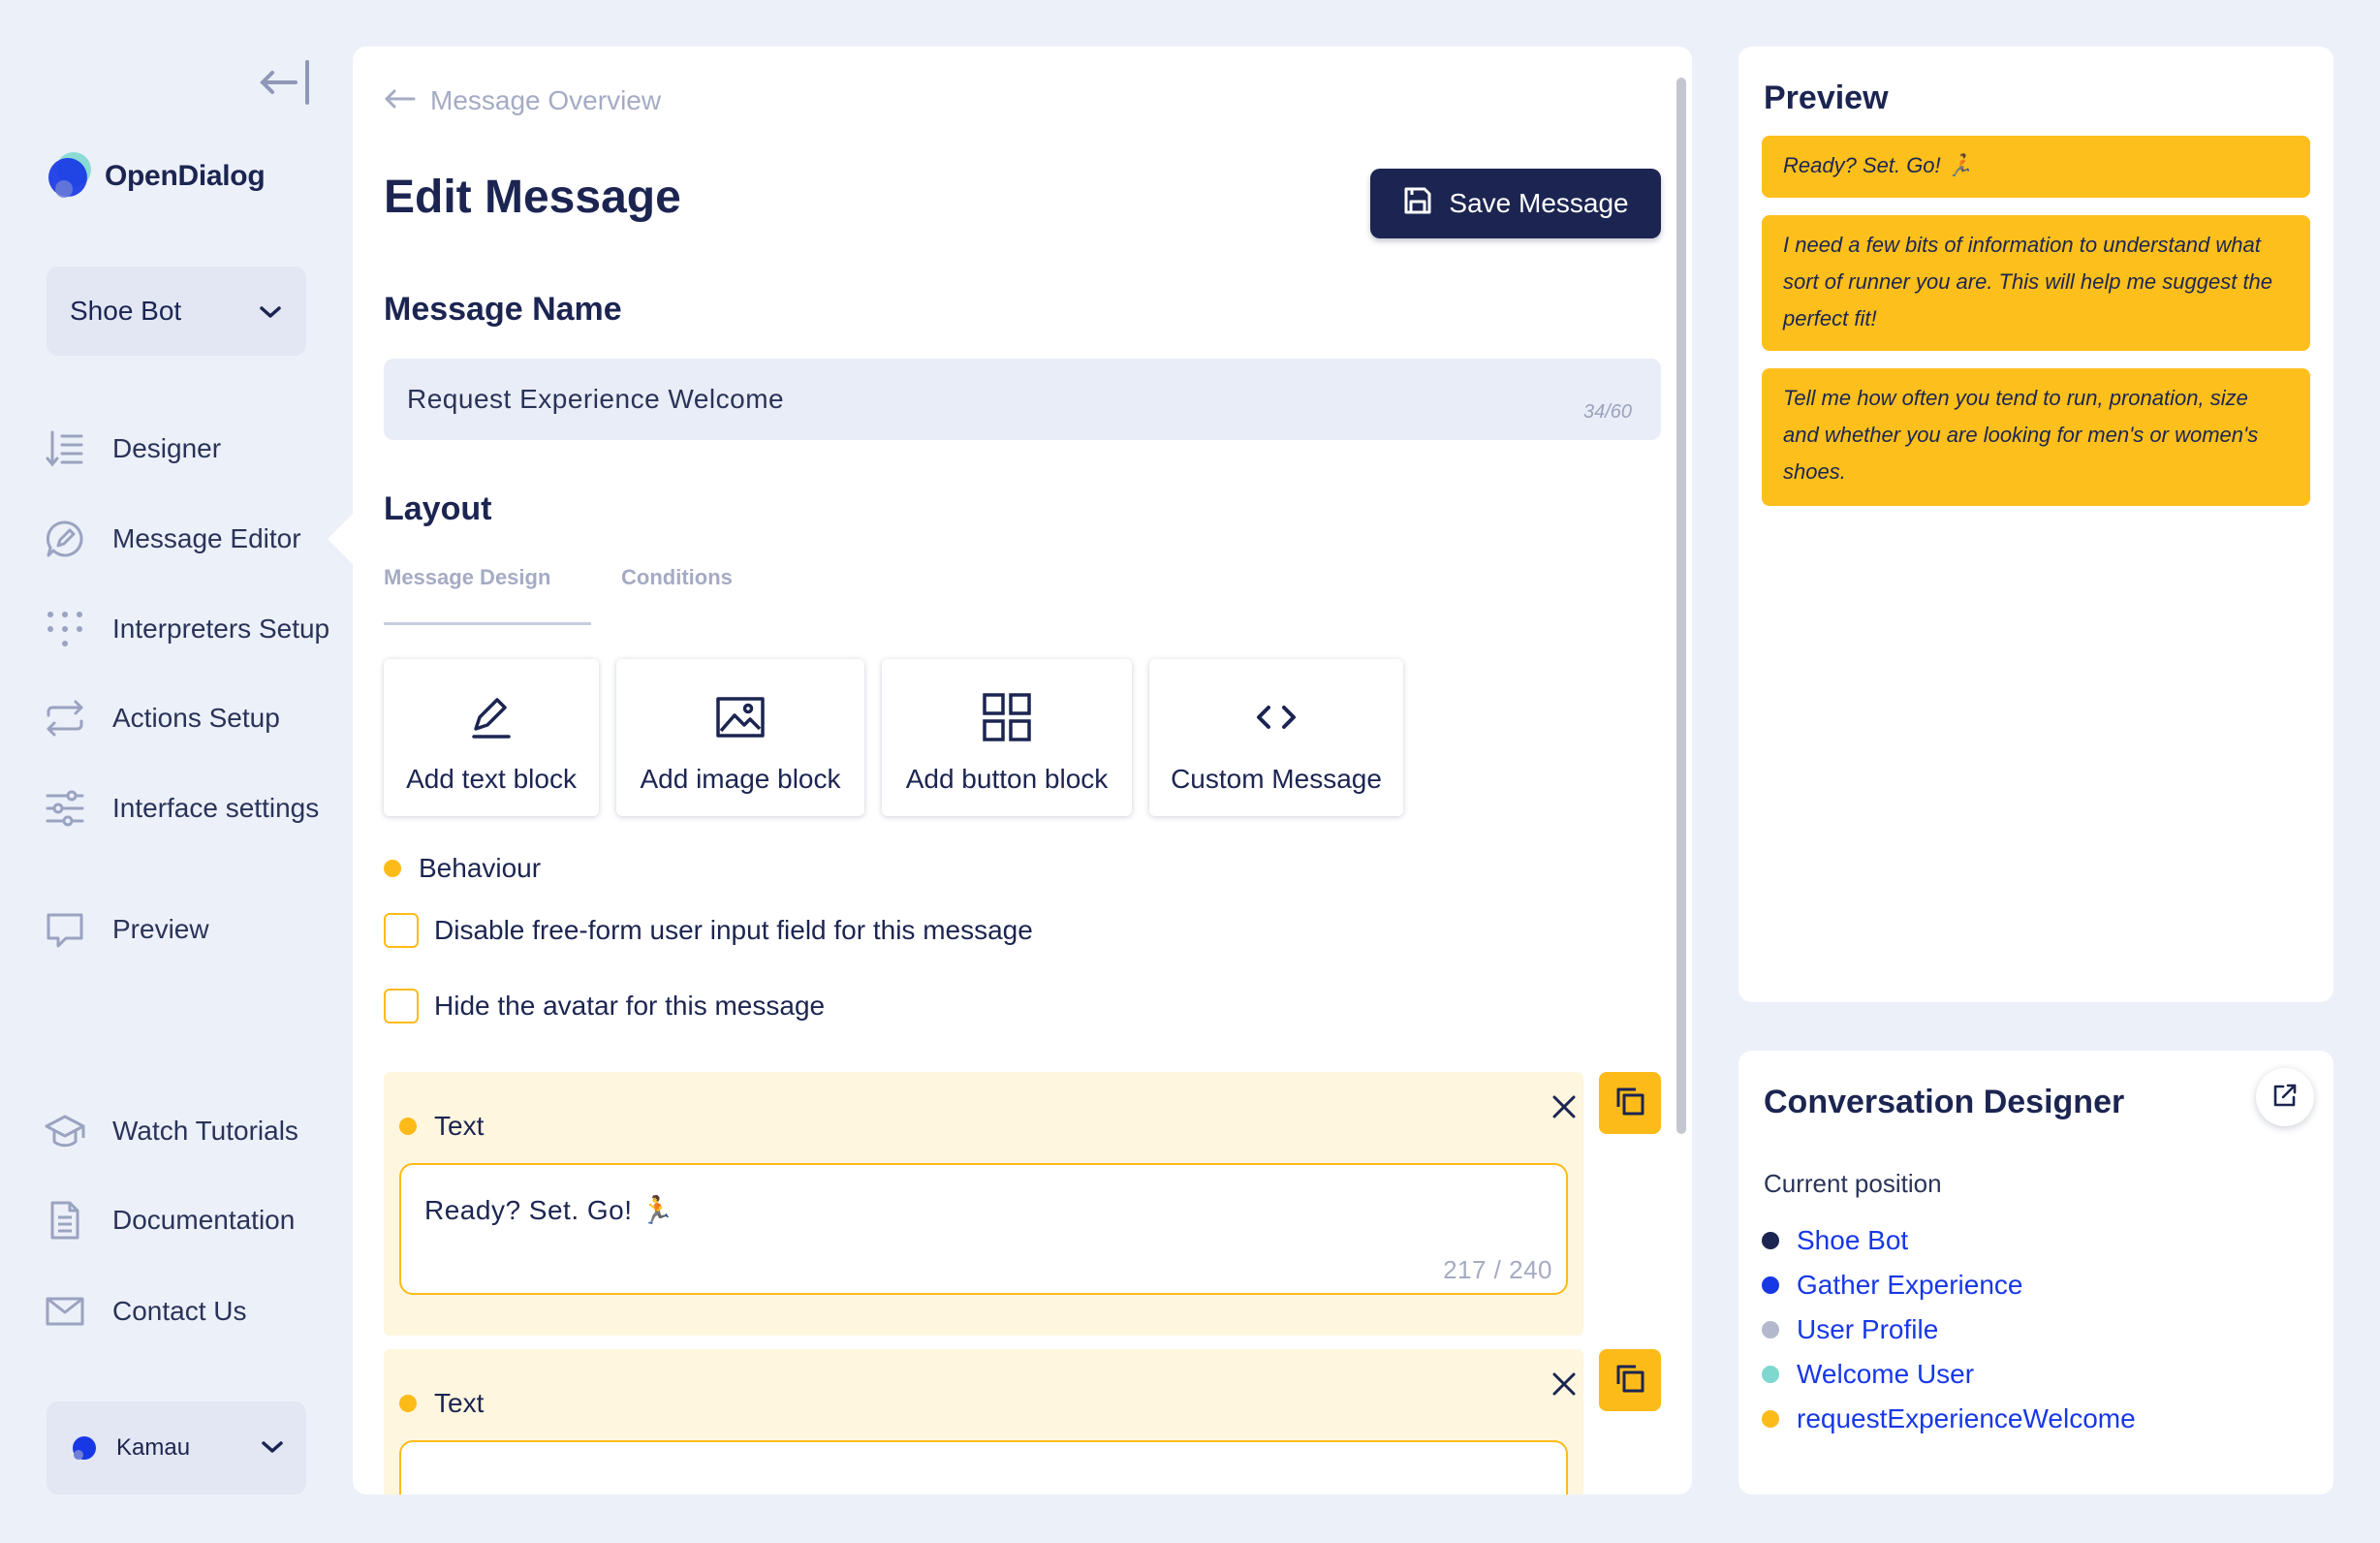 The height and width of the screenshot is (1543, 2380). Describe the element at coordinates (1276, 717) in the screenshot. I see `code-icon` at that location.